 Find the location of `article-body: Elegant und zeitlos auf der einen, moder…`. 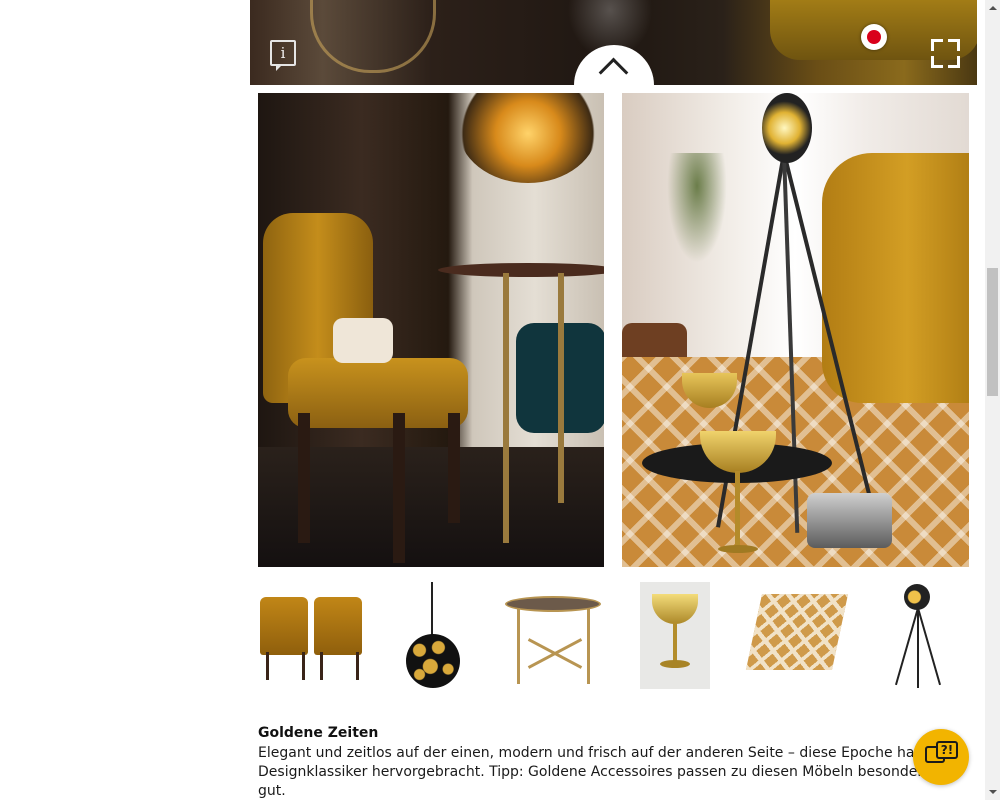

article-body: Elegant und zeitlos auf der einen, moder… is located at coordinates (608, 772).